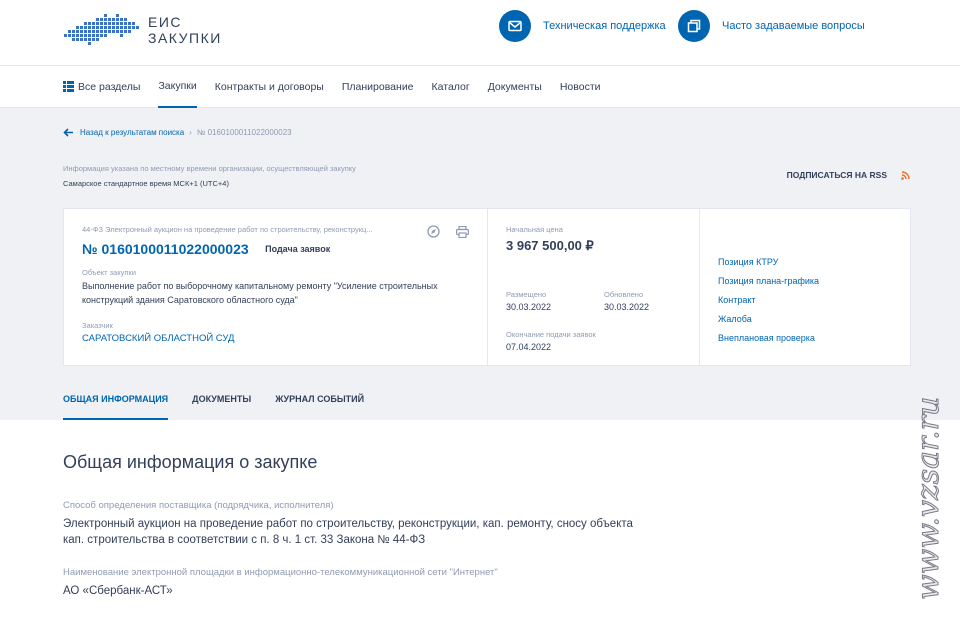 The image size is (960, 620). I want to click on sections-icon, so click(68, 86).